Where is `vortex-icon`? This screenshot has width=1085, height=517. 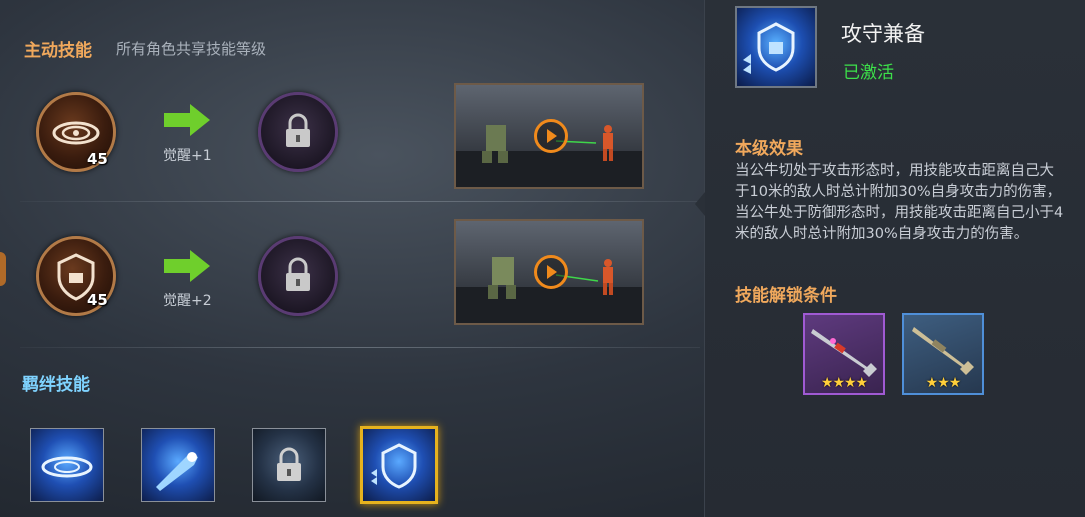
vortex-icon is located at coordinates (67, 467).